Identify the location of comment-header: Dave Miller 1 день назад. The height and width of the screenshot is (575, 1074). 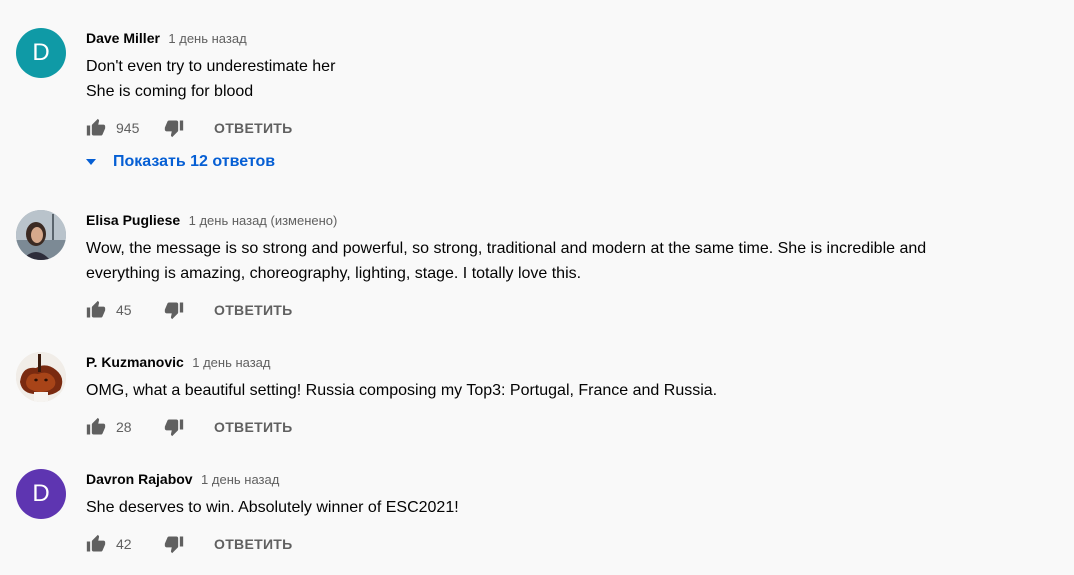
(166, 38).